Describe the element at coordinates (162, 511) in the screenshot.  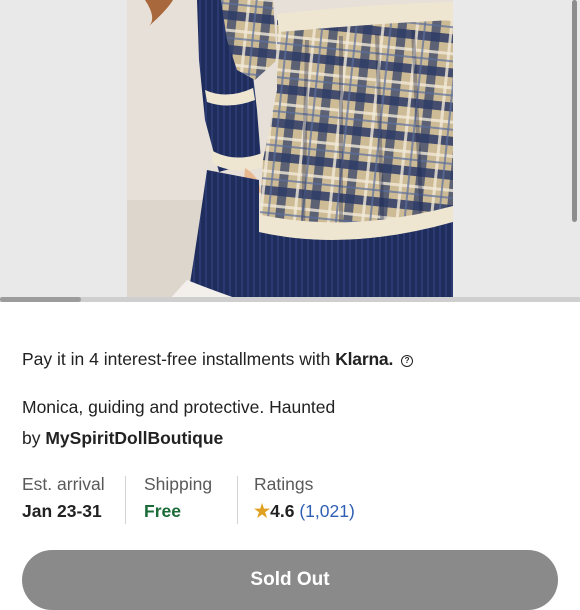
I see `shipping-value: Free` at that location.